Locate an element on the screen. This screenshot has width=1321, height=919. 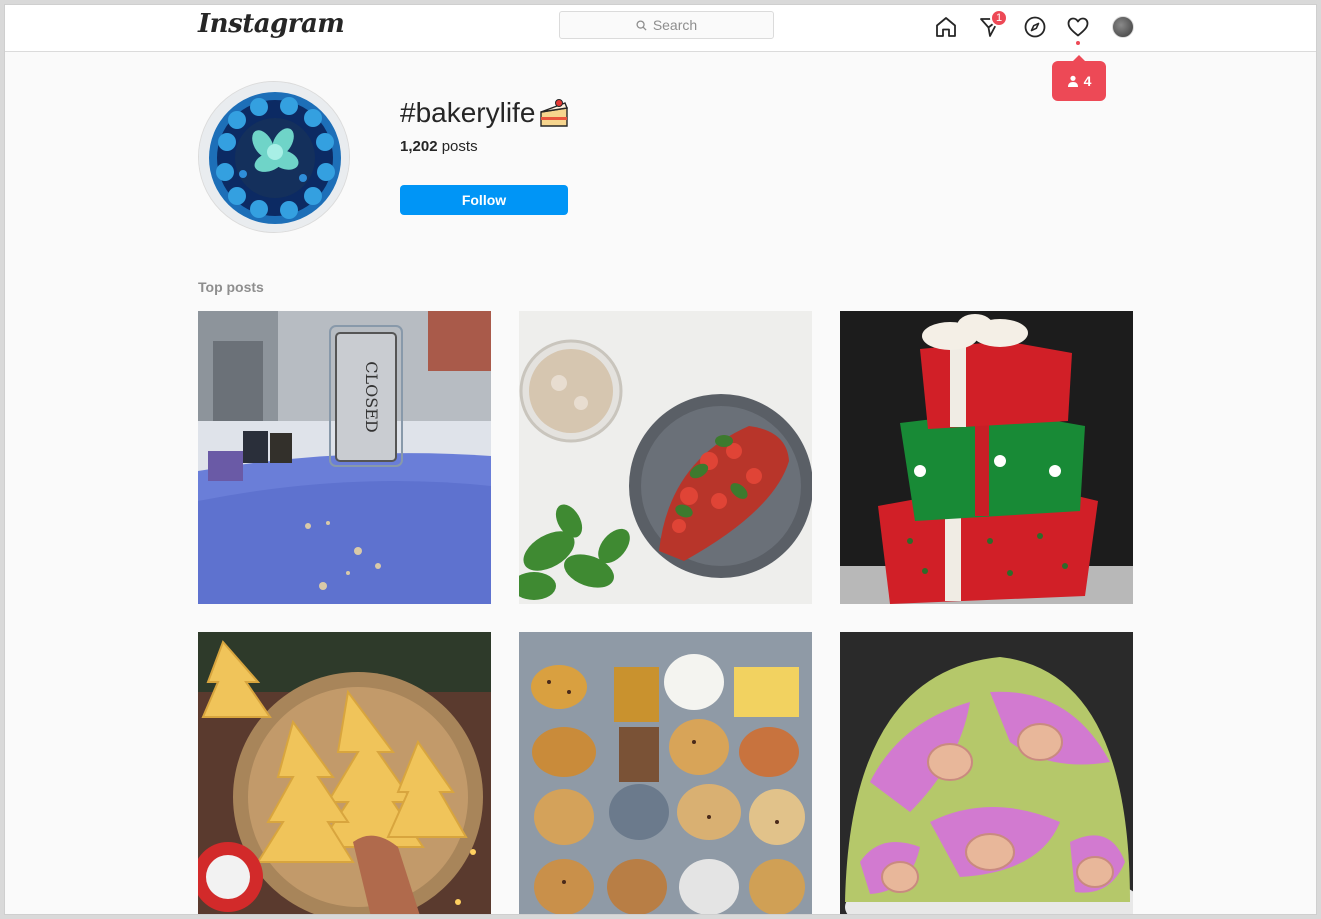
home-button is located at coordinates (946, 27).